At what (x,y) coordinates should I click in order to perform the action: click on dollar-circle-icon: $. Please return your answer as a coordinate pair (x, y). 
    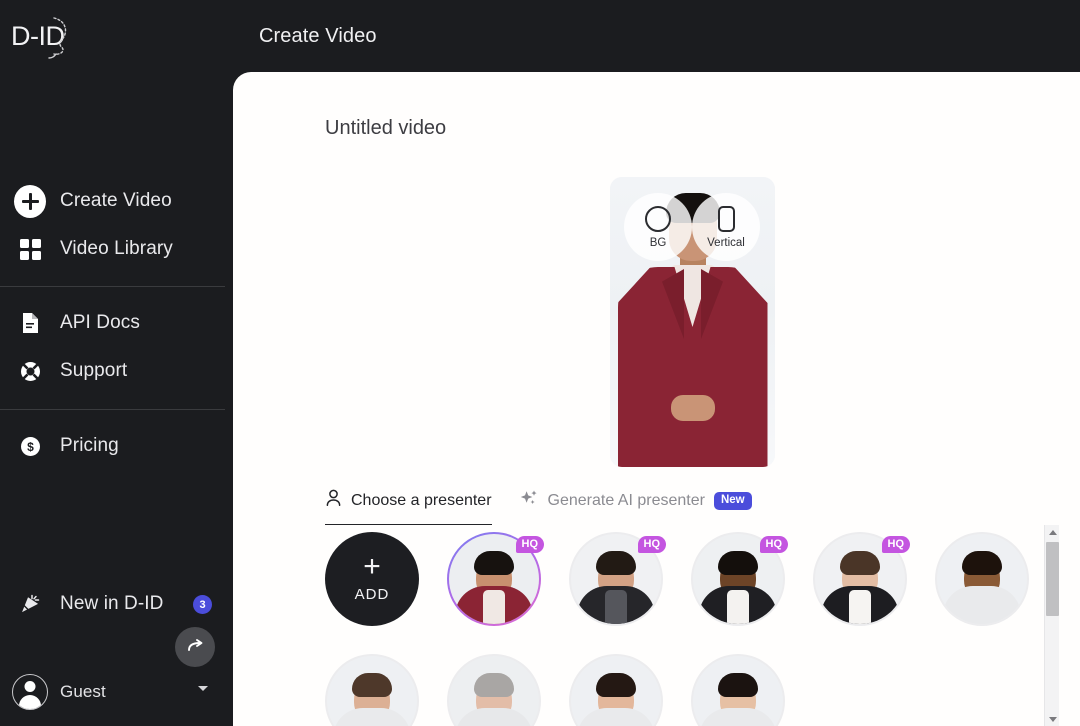
    Looking at the image, I should click on (30, 446).